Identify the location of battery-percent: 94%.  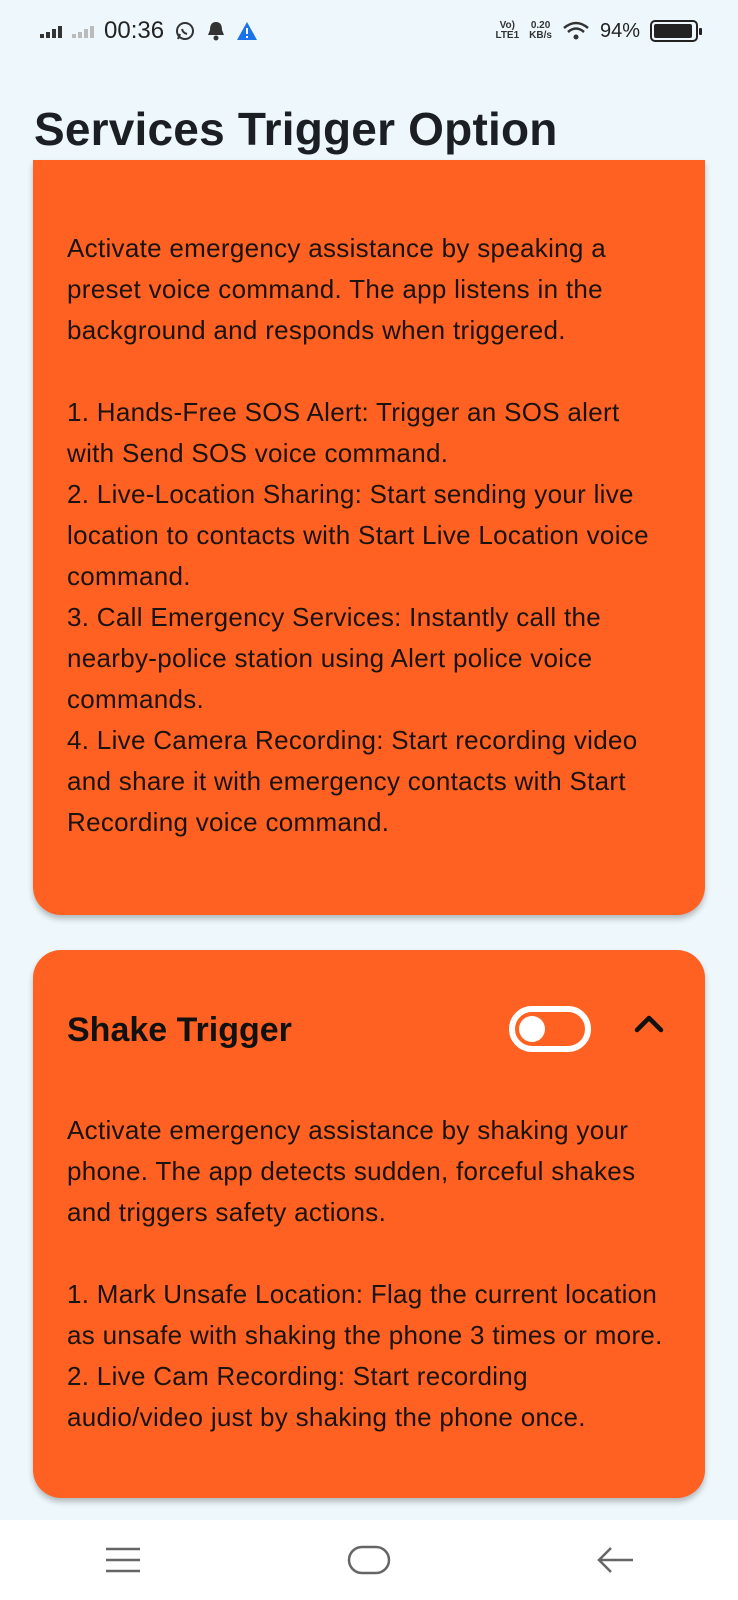
(619, 30).